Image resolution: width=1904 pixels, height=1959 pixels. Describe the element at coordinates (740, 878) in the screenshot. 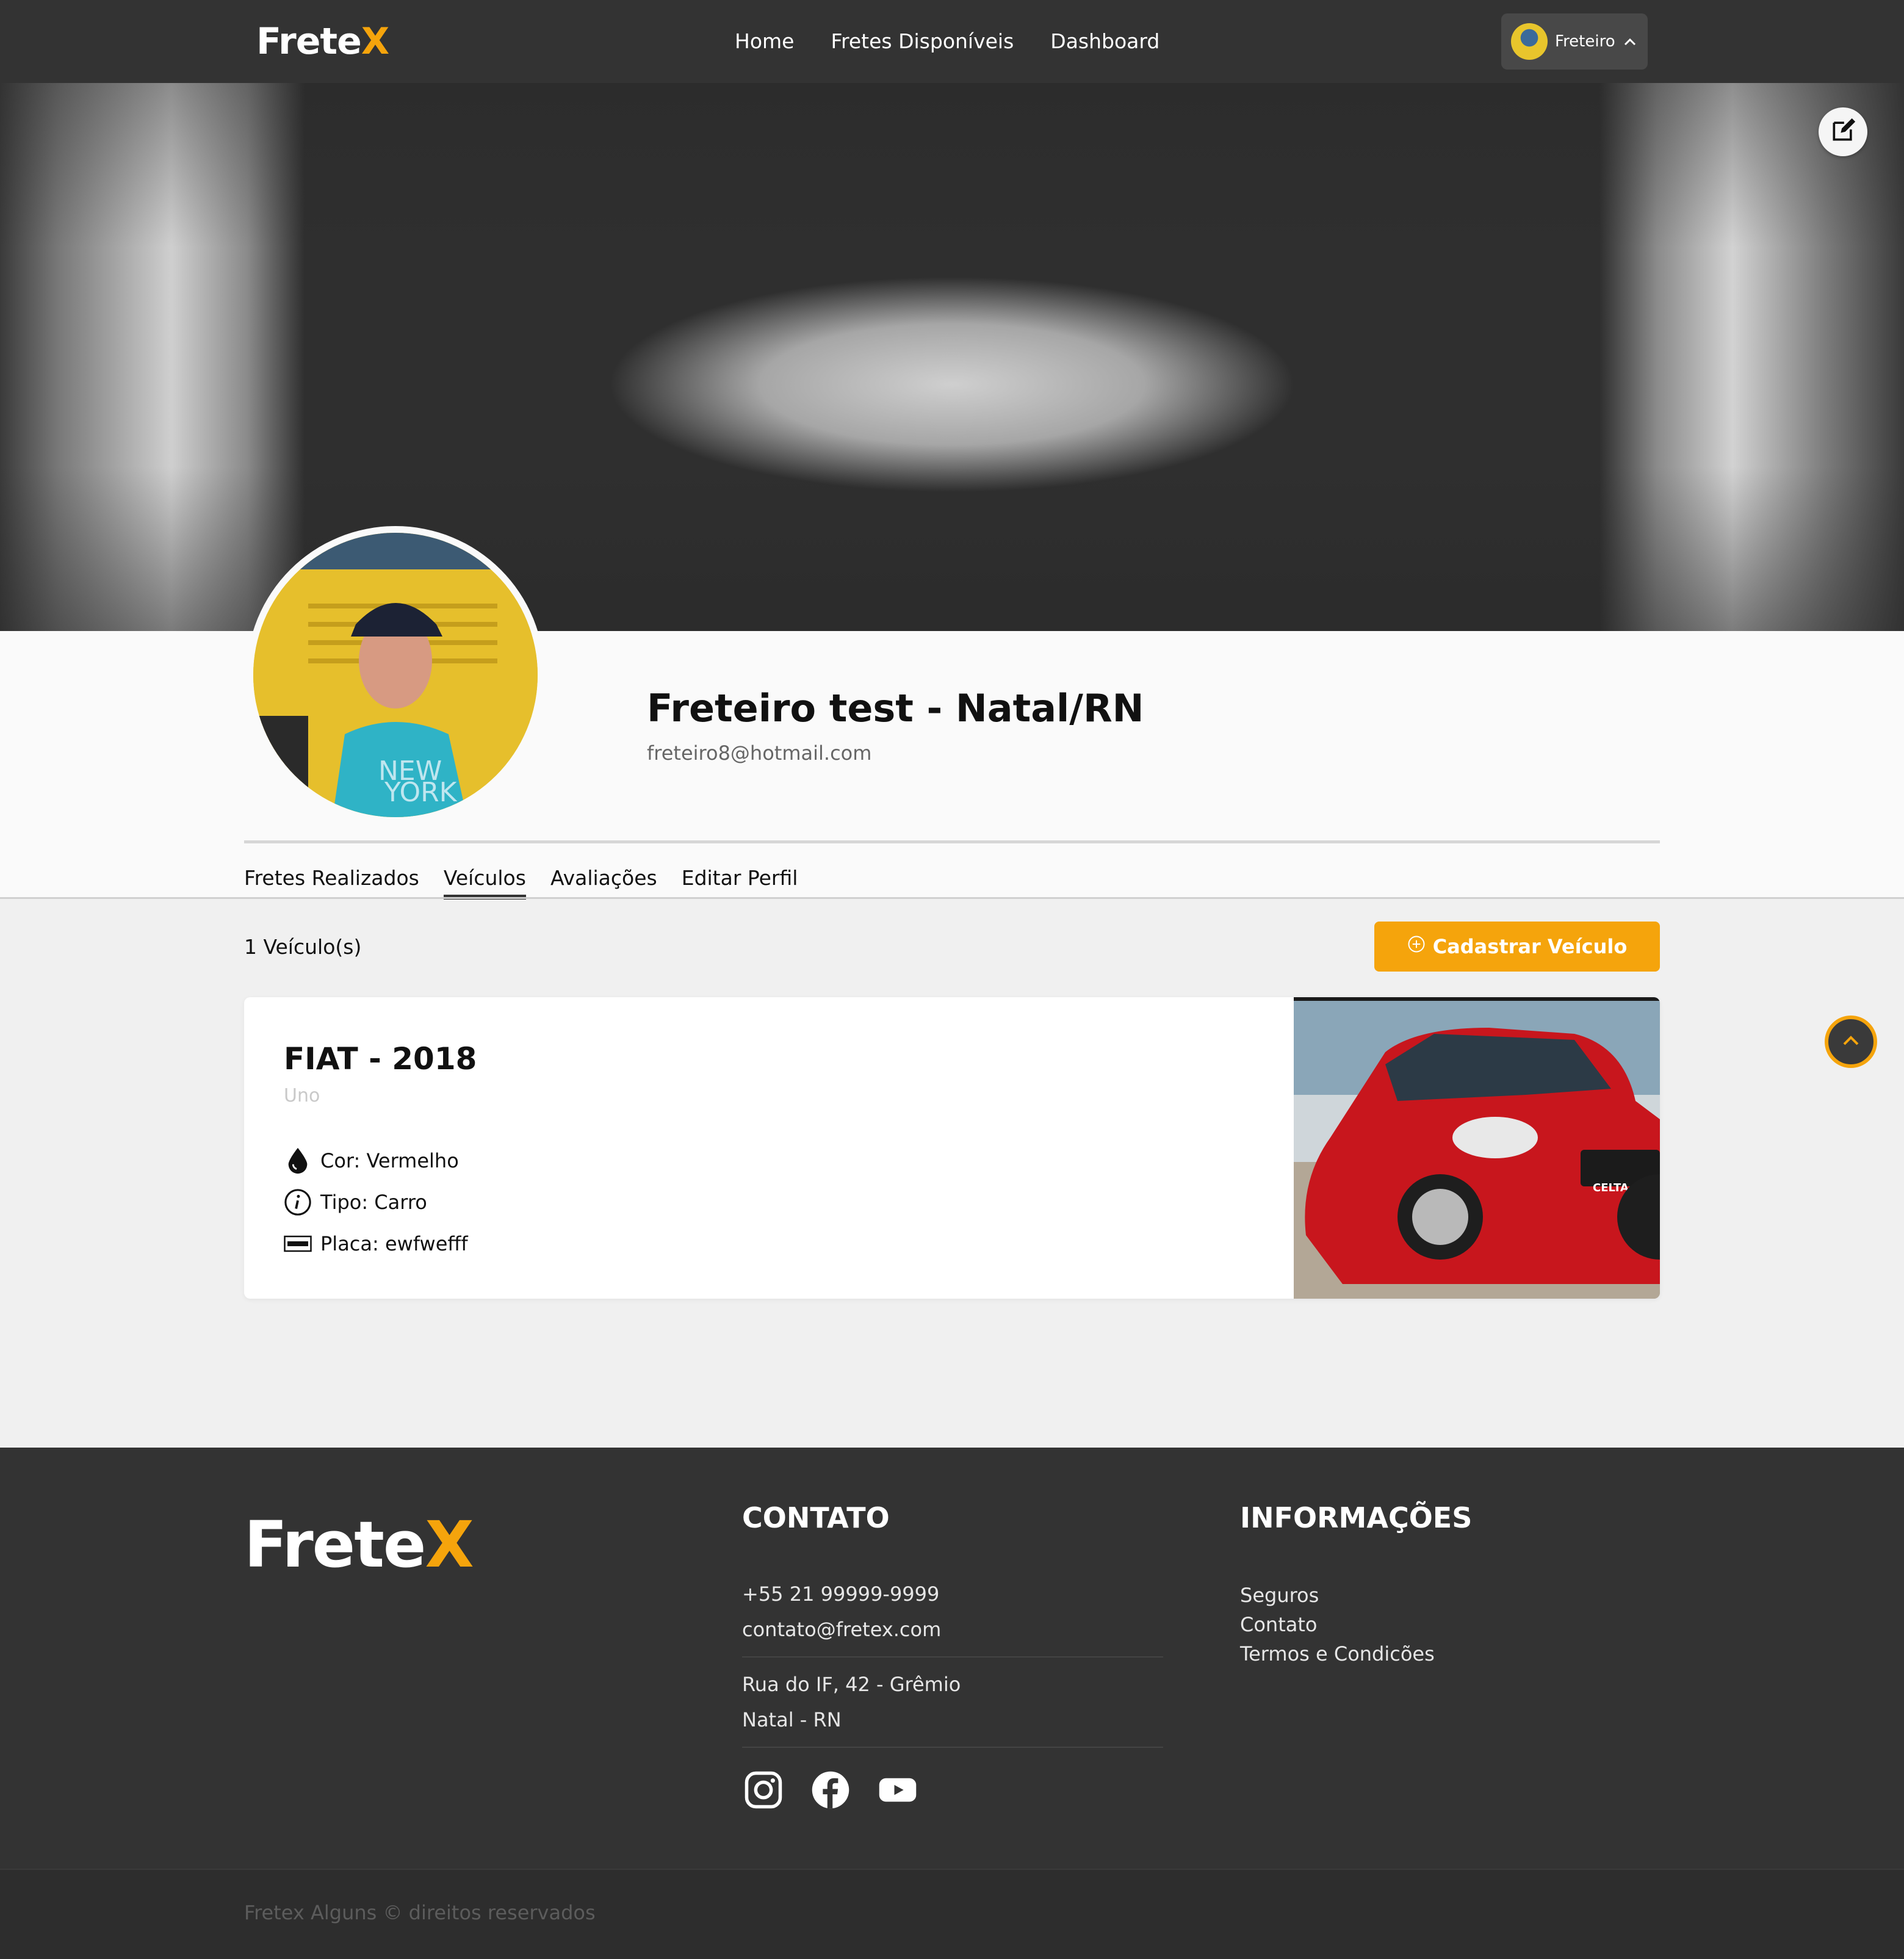

I see `tab-editar-perfil: Editar Perfil` at that location.